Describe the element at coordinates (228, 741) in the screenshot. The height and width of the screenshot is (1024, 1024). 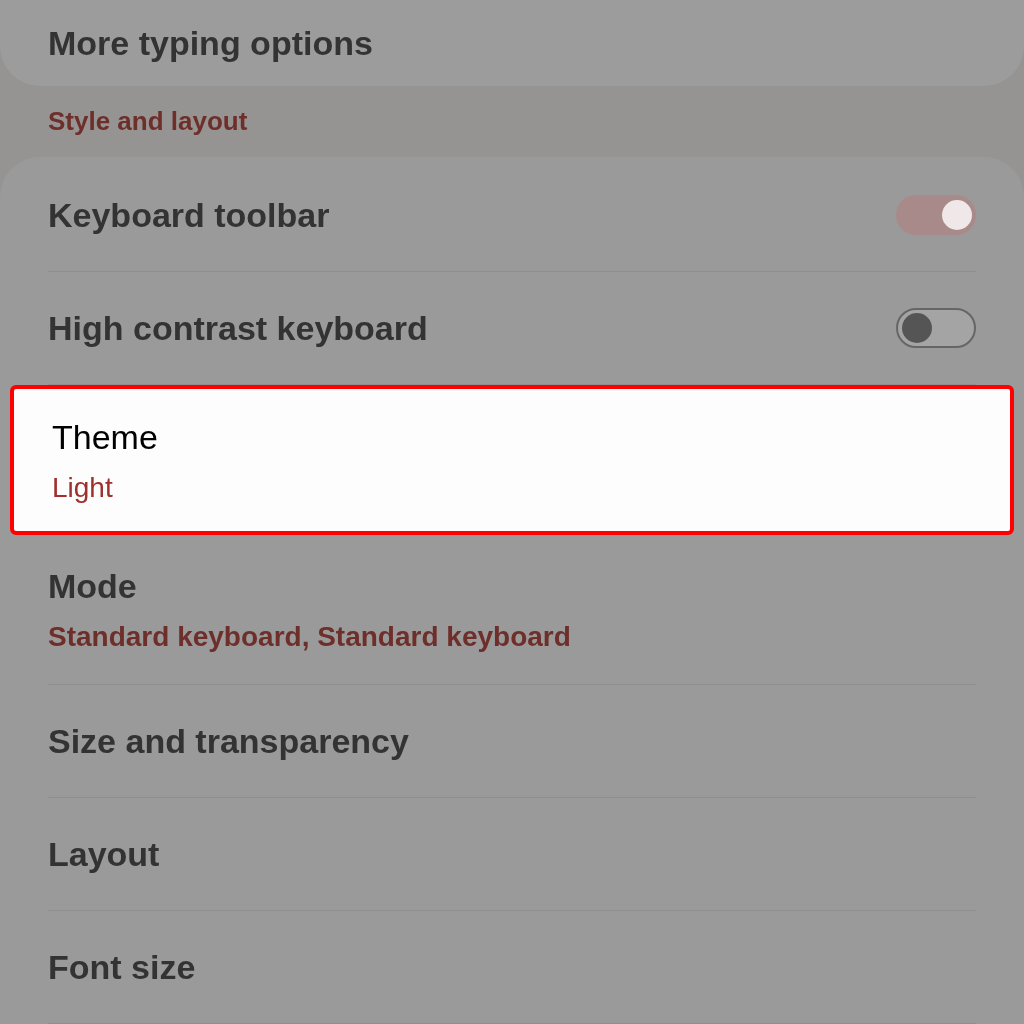
I see `setting-title: Size and transparency` at that location.